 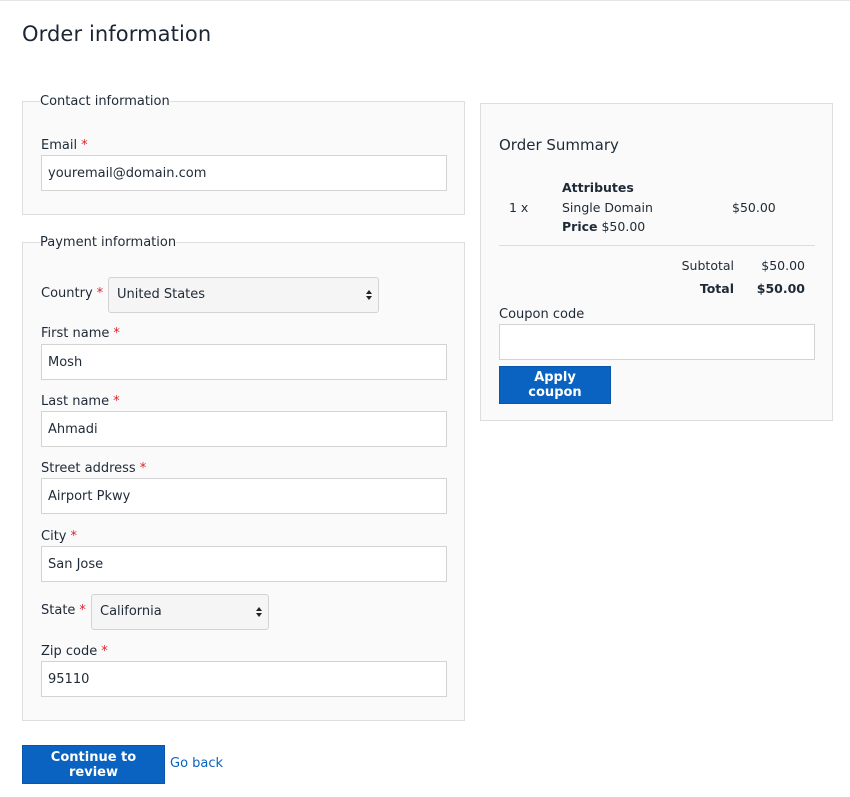 I want to click on email-field, so click(x=244, y=173).